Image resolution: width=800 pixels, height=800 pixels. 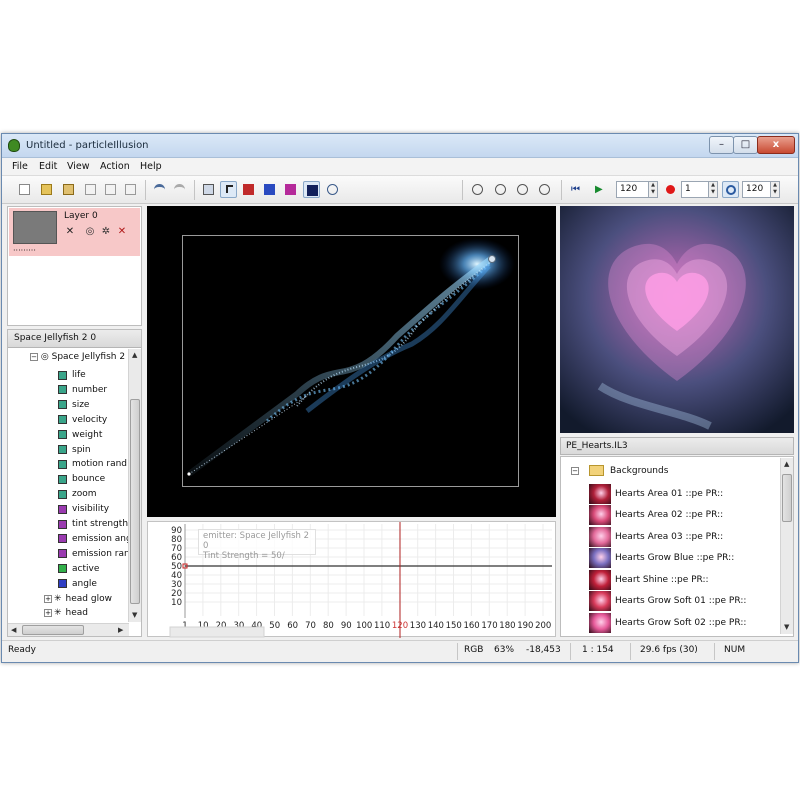 I want to click on paste-icon, so click(x=130, y=189).